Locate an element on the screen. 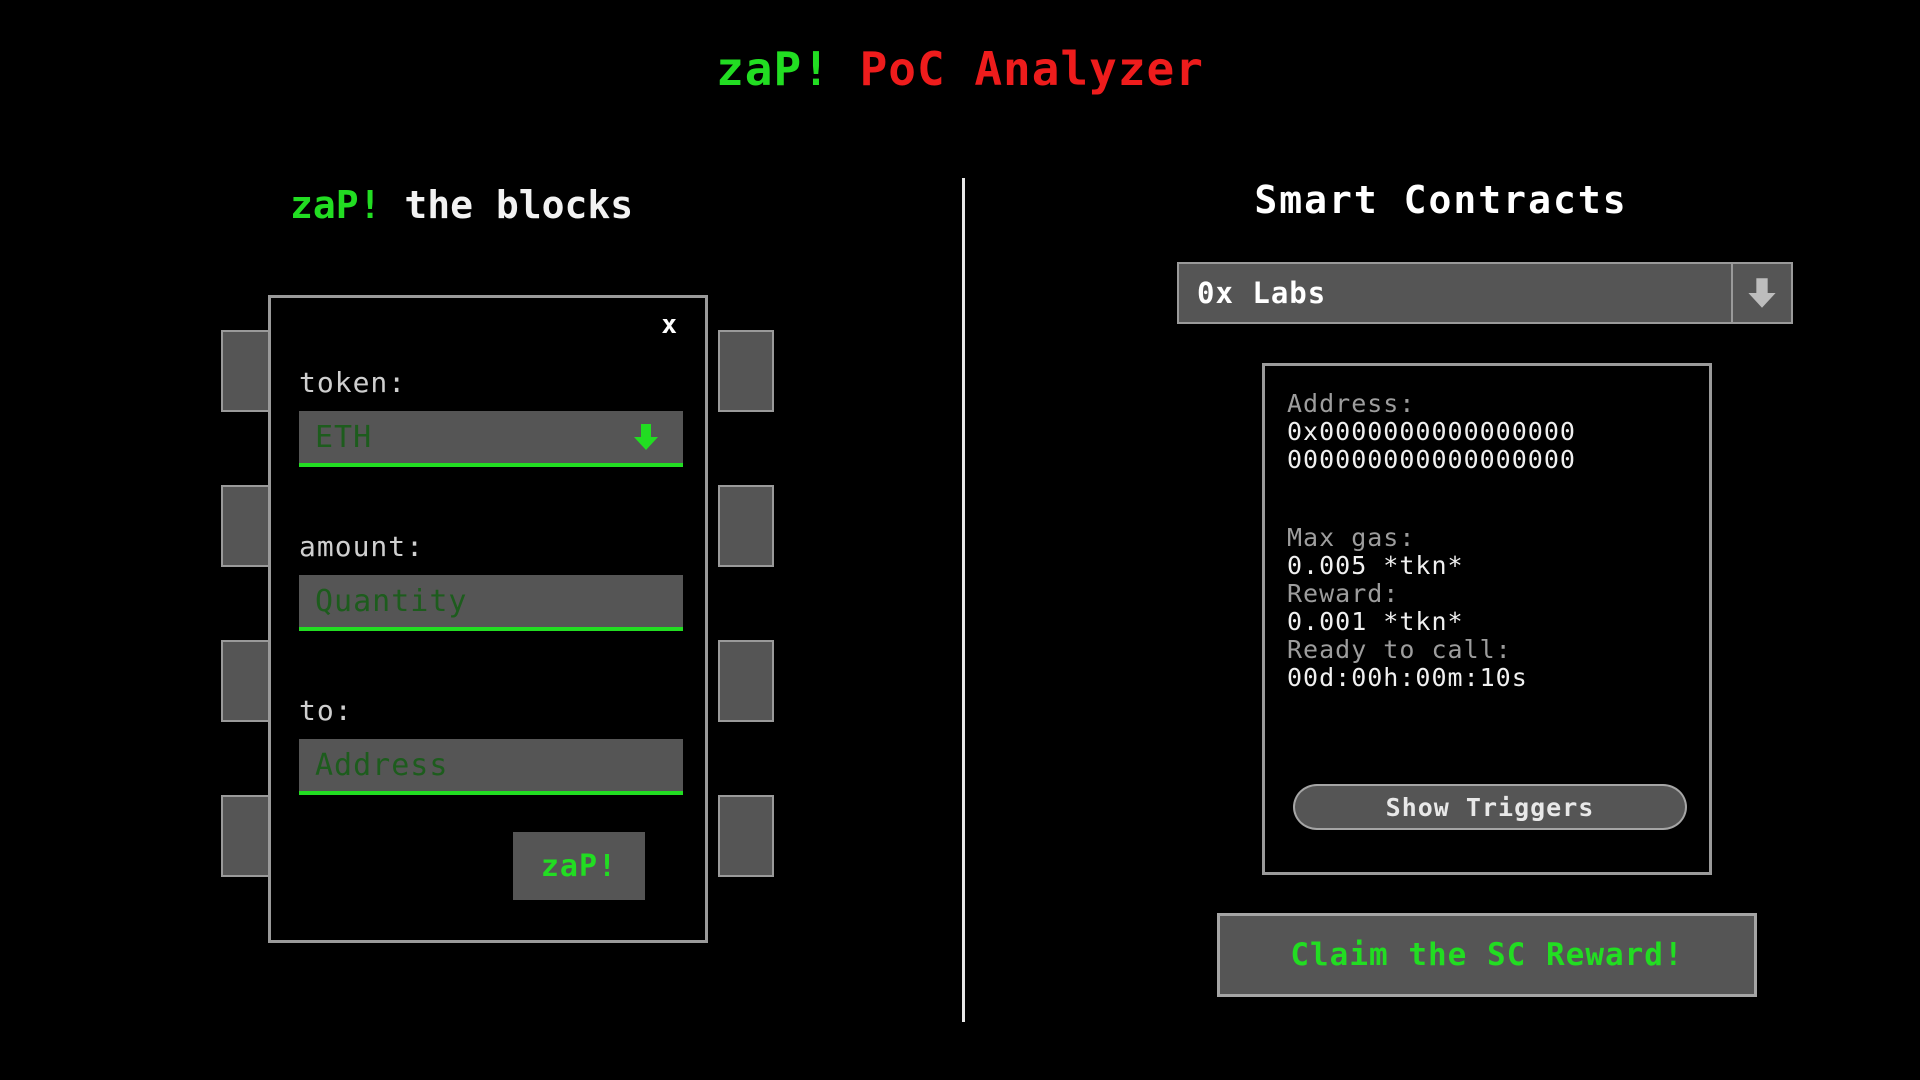 This screenshot has width=1920, height=1080. claim-reward-button: Claim the SC Reward! is located at coordinates (1487, 955).